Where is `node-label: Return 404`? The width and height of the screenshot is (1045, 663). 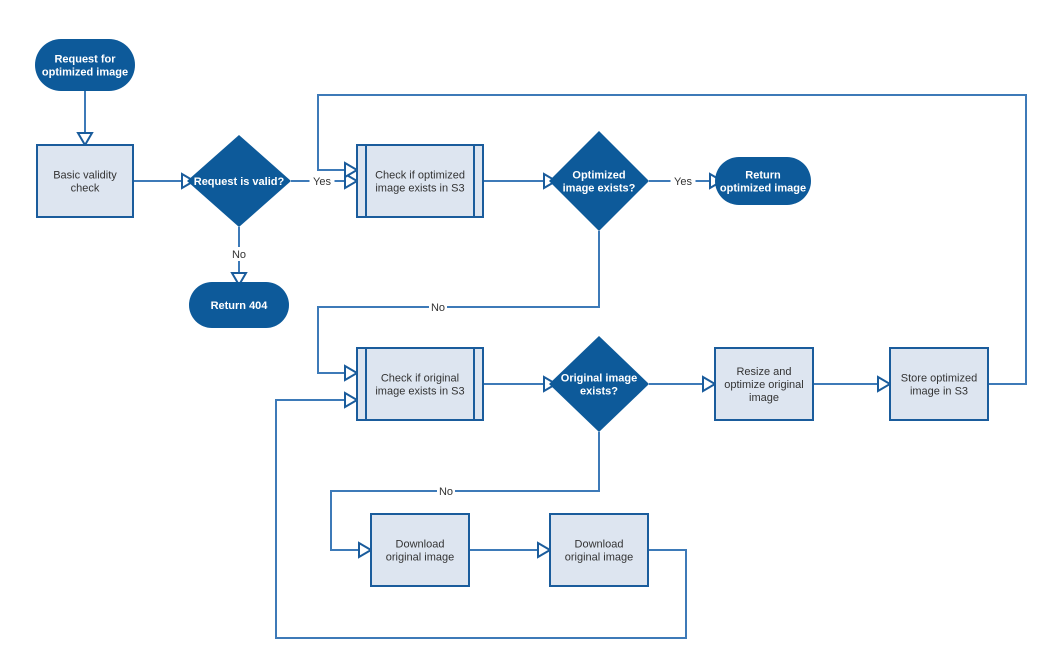 node-label: Return 404 is located at coordinates (240, 306).